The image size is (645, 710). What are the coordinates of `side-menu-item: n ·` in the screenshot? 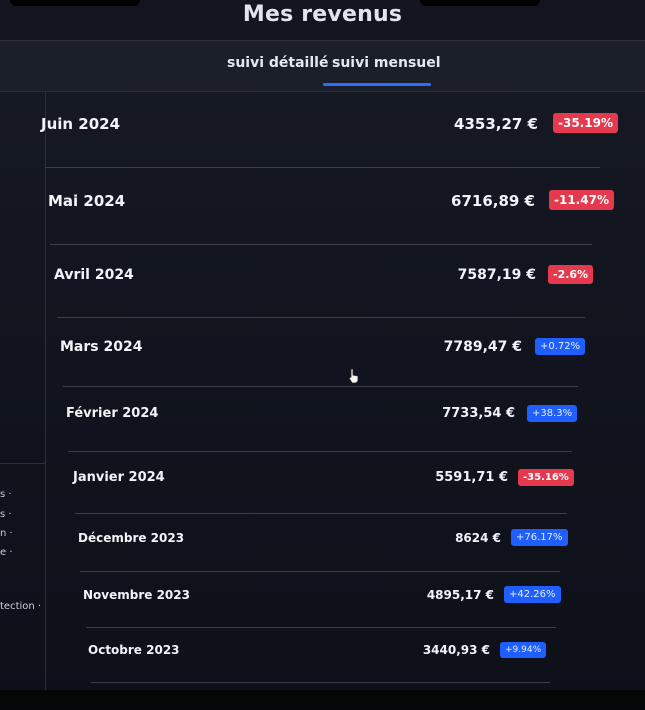 It's located at (6, 533).